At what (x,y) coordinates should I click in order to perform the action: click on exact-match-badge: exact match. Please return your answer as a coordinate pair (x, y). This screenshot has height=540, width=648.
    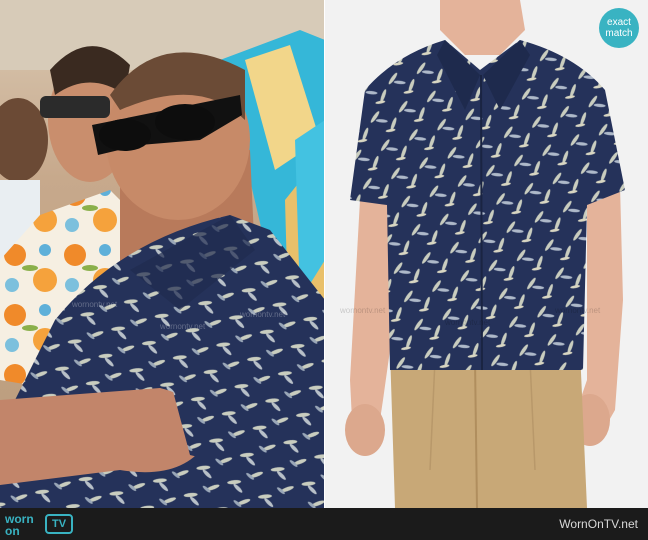
    Looking at the image, I should click on (619, 28).